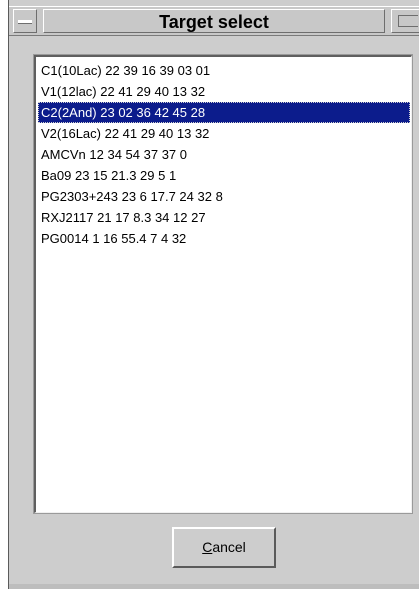 The image size is (419, 589). What do you see at coordinates (224, 196) in the screenshot?
I see `list-item-target: PG2303+243 23 6 17.7 24 32 8` at bounding box center [224, 196].